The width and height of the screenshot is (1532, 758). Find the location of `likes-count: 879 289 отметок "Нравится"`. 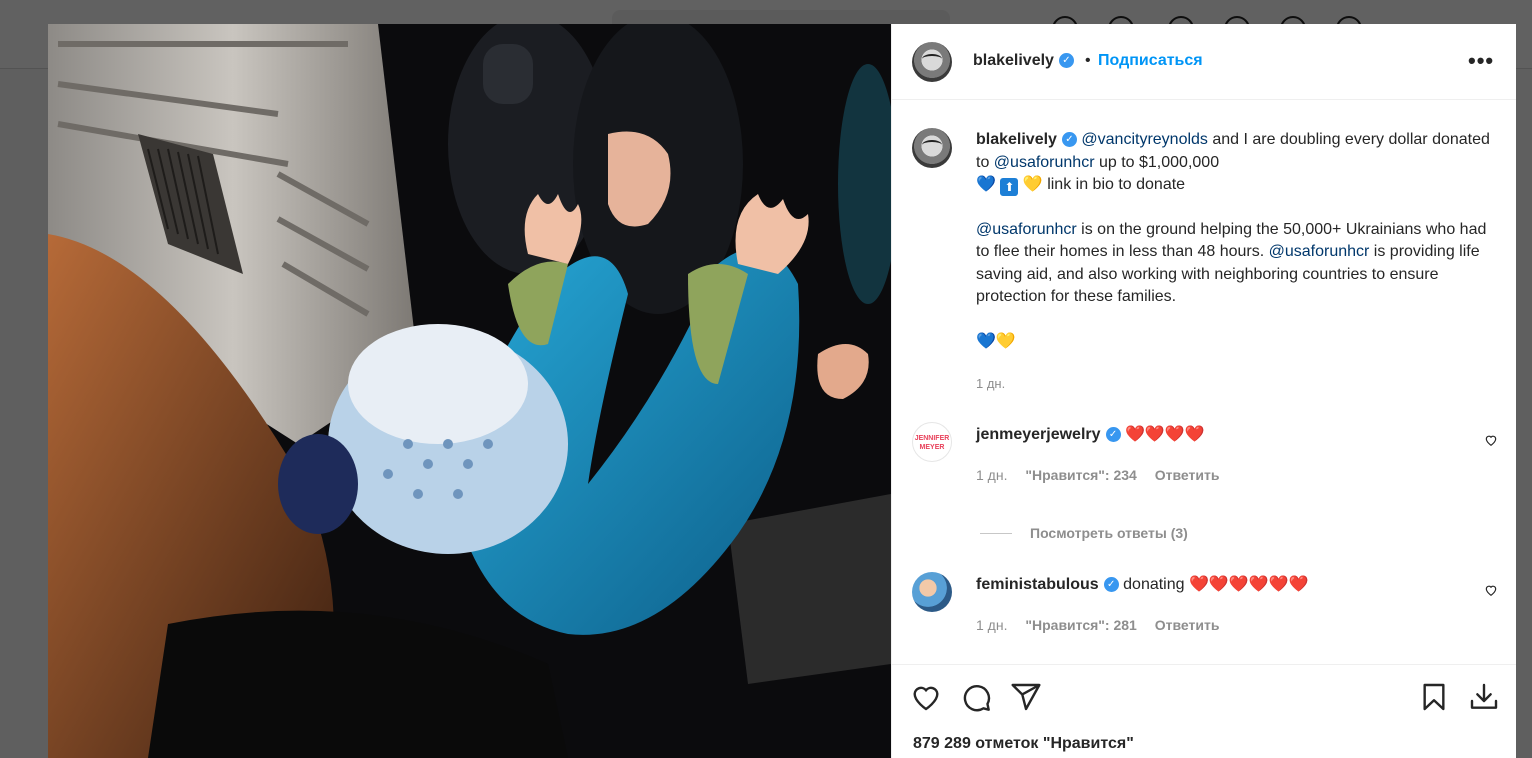

likes-count: 879 289 отметок "Нравится" is located at coordinates (1023, 744).